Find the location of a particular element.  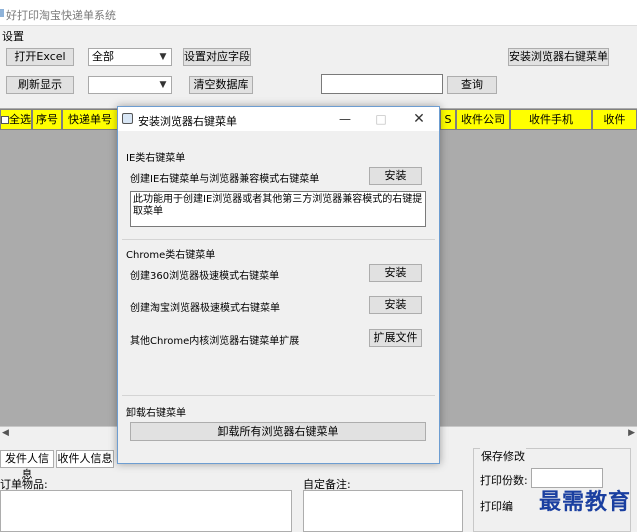

settings-group-label: 设置 is located at coordinates (13, 36).